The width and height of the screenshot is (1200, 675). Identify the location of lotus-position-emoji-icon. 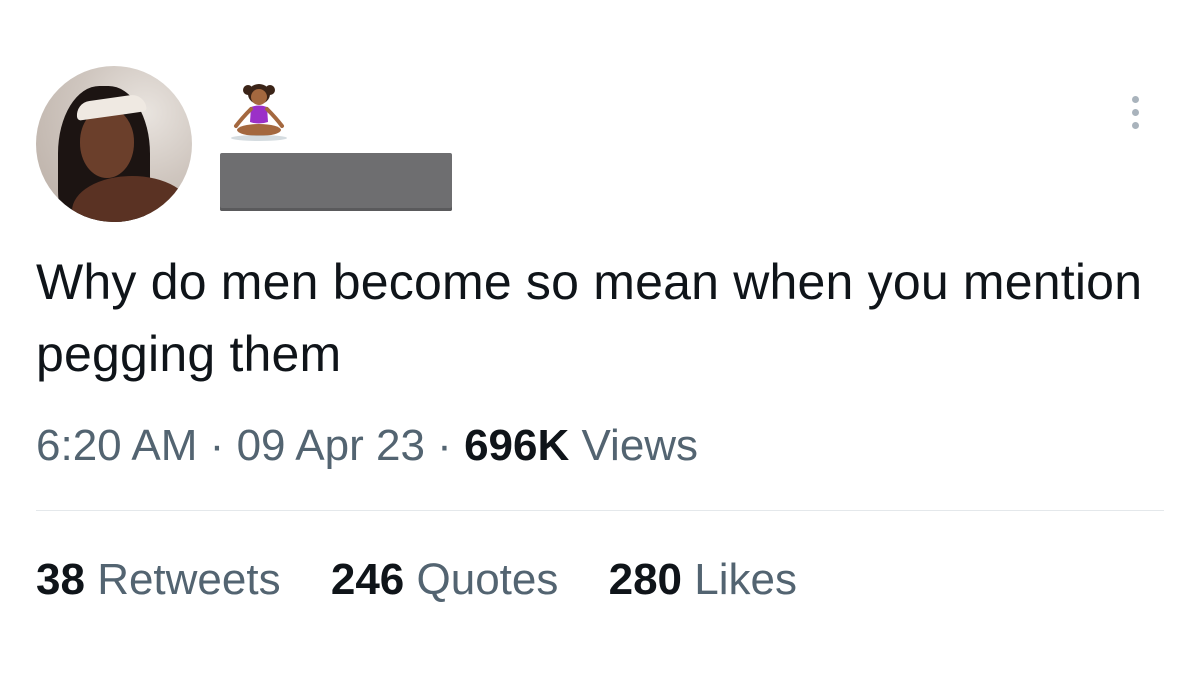
(259, 112).